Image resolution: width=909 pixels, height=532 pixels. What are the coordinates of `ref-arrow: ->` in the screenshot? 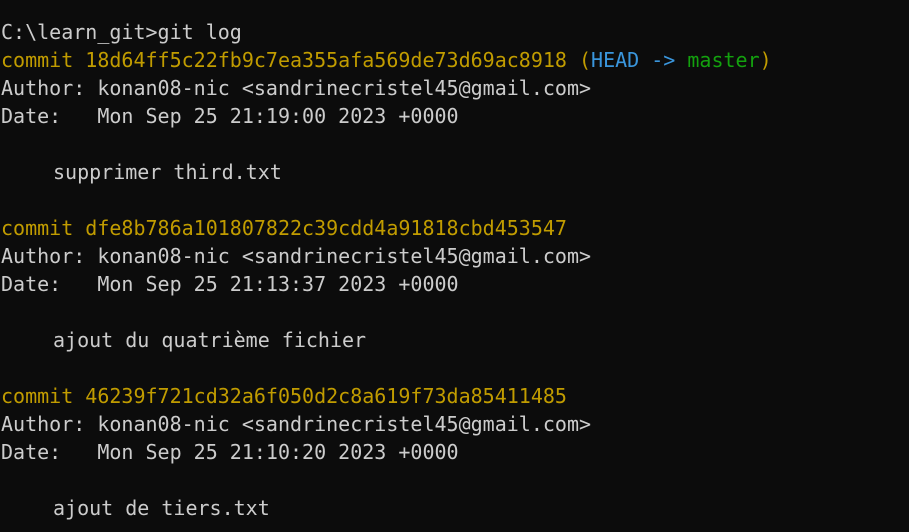 It's located at (663, 60).